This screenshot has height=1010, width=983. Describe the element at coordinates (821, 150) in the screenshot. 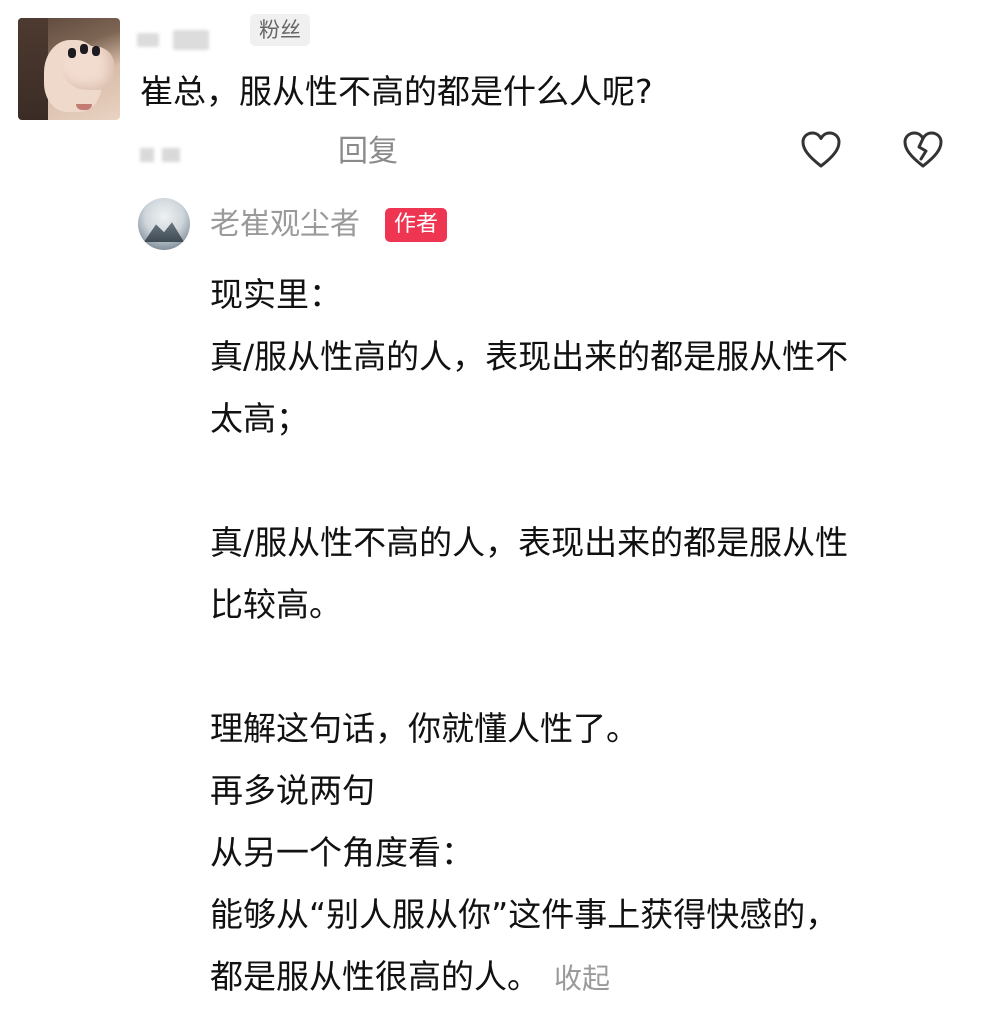

I see `heart-icon` at that location.